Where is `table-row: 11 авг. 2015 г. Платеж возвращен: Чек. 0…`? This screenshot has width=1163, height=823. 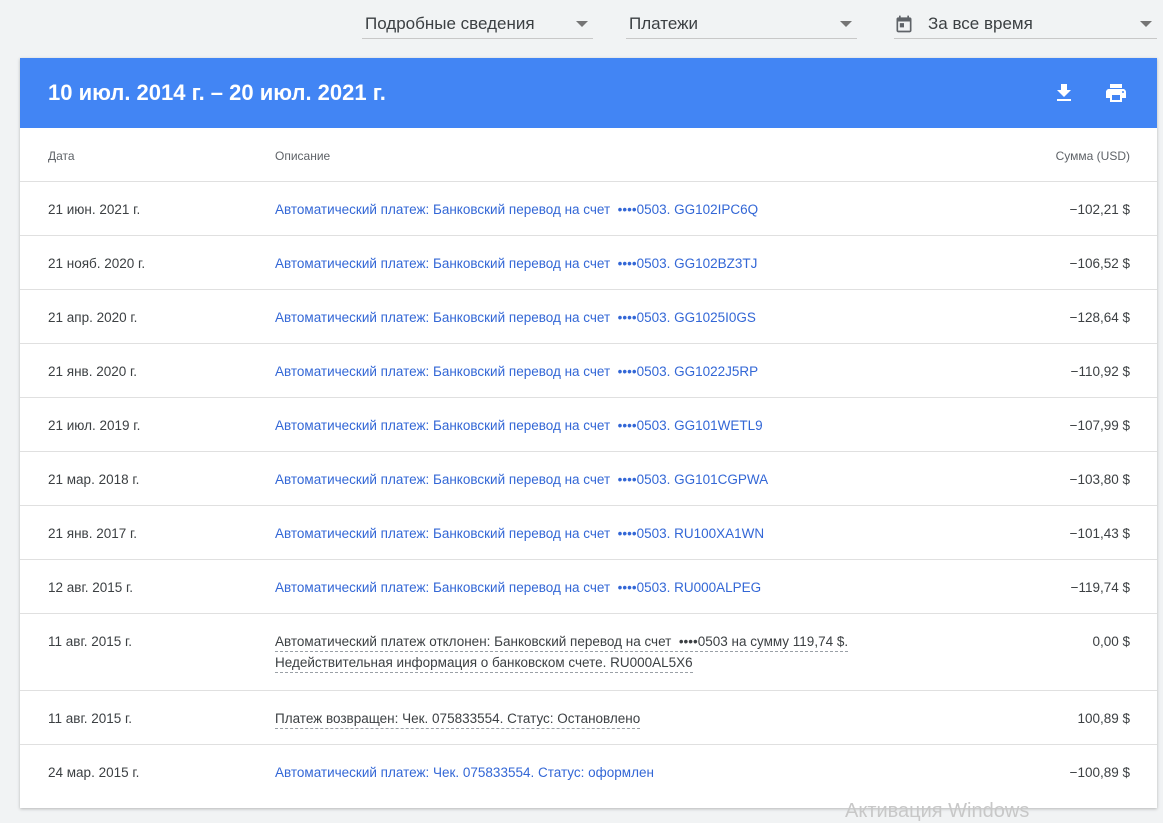
table-row: 11 авг. 2015 г. Платеж возвращен: Чек. 0… is located at coordinates (588, 718).